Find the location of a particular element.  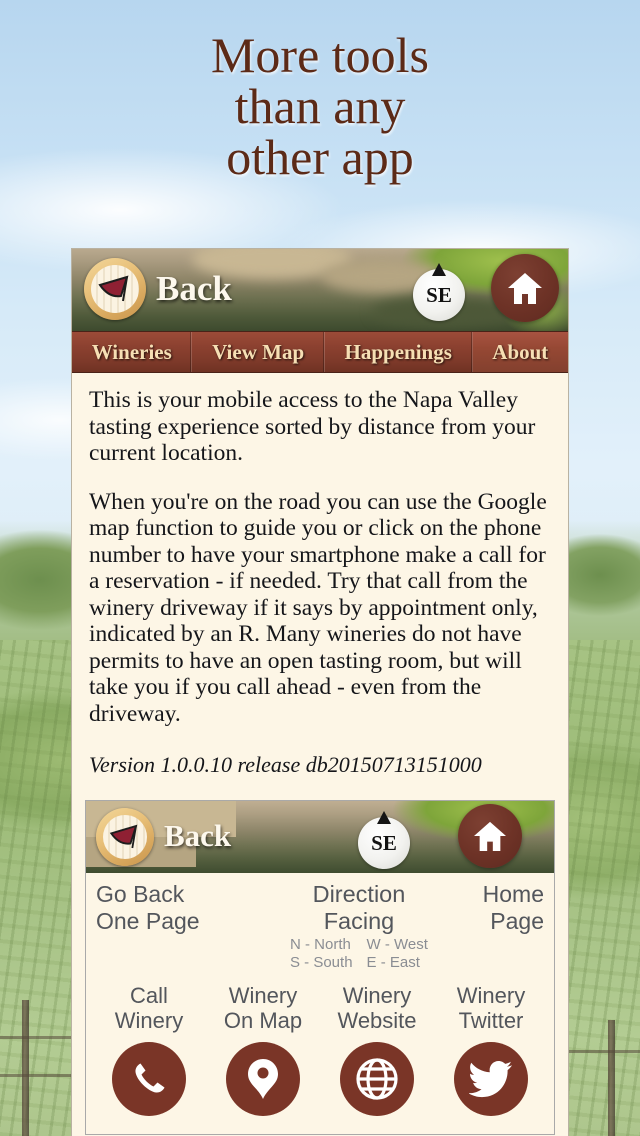

map-pin-icon is located at coordinates (263, 1079).